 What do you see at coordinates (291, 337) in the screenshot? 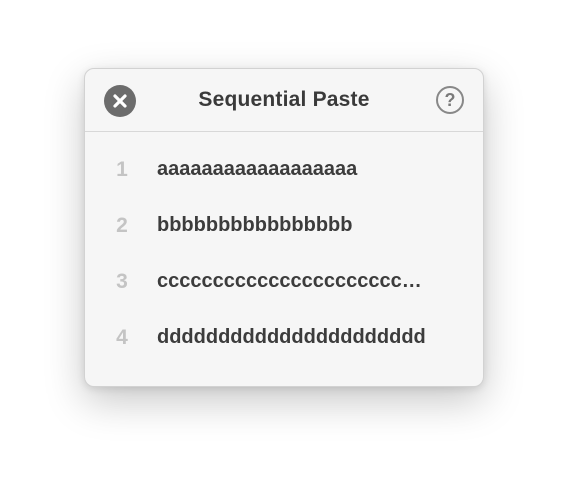
I see `item-text: dddddddddddddddddddddd` at bounding box center [291, 337].